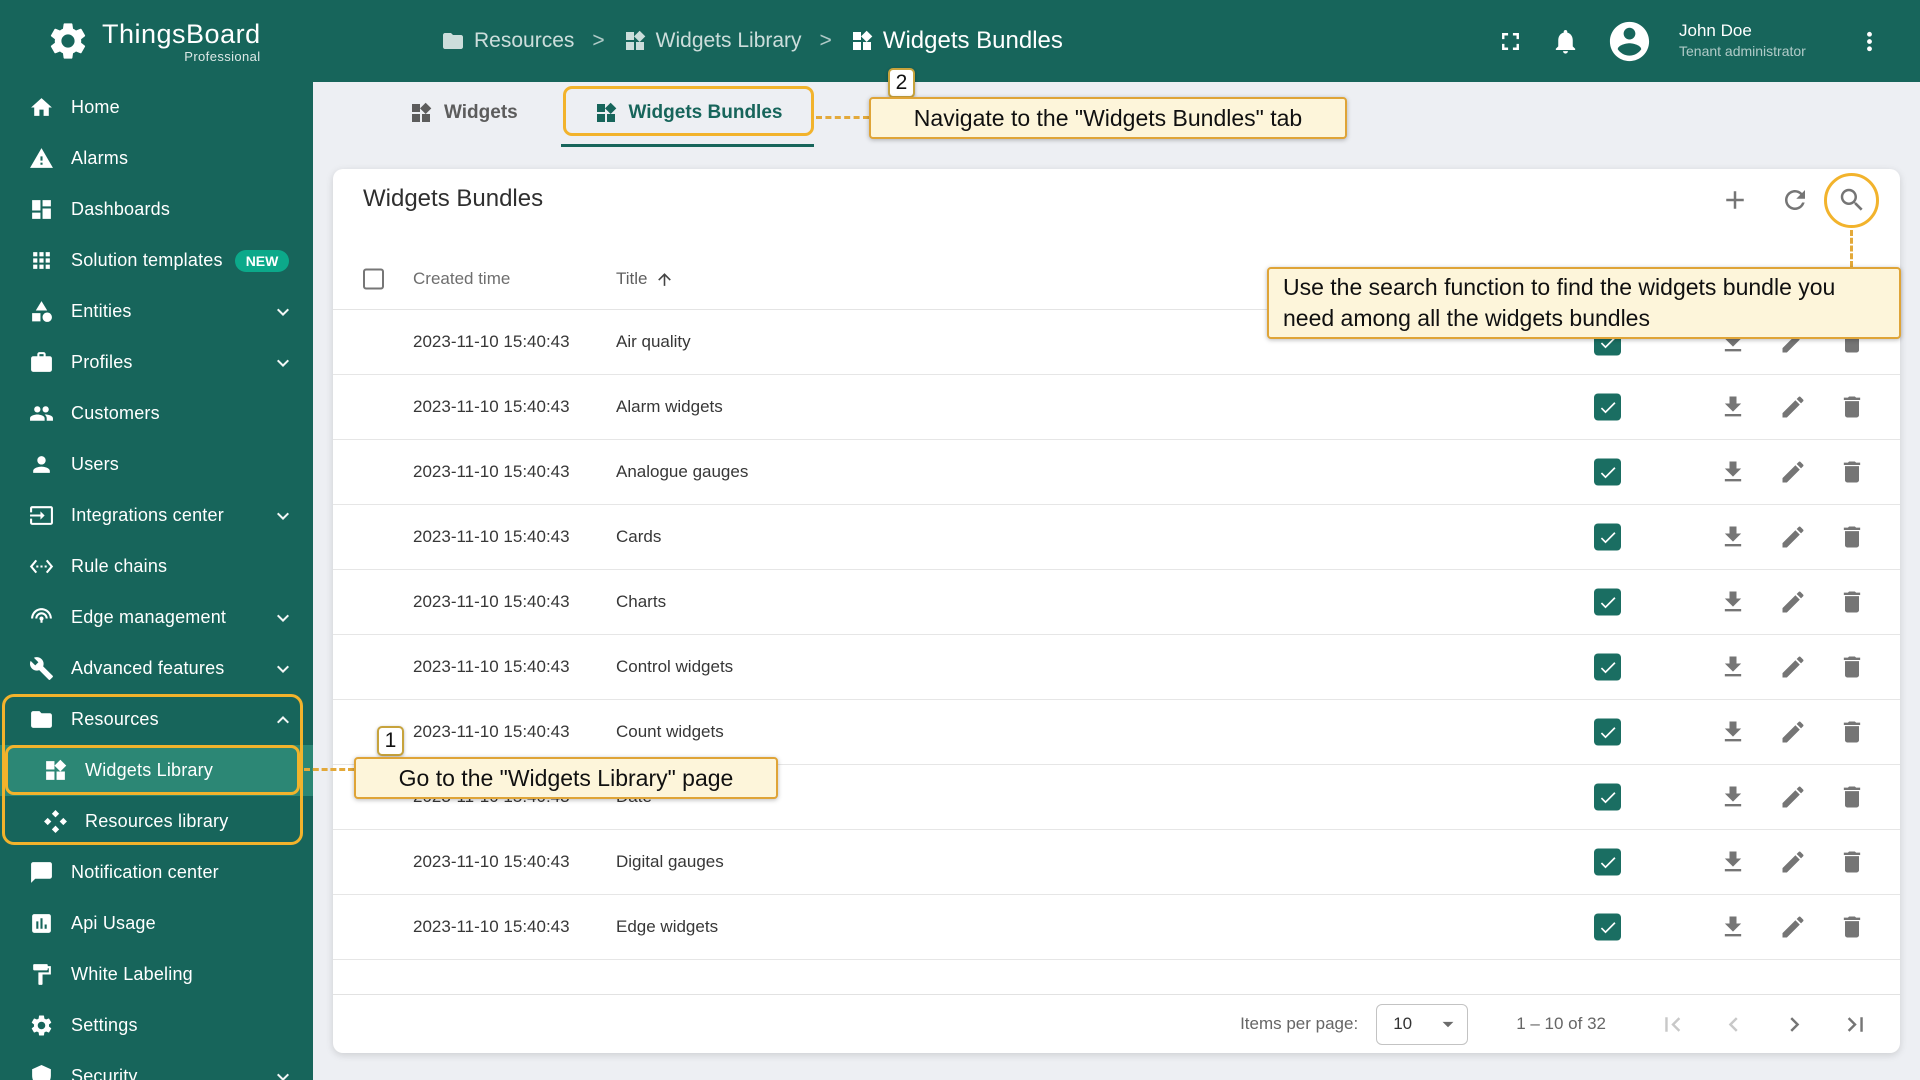 This screenshot has width=1920, height=1080. What do you see at coordinates (95, 107) in the screenshot?
I see `sidebar-item-label: Home` at bounding box center [95, 107].